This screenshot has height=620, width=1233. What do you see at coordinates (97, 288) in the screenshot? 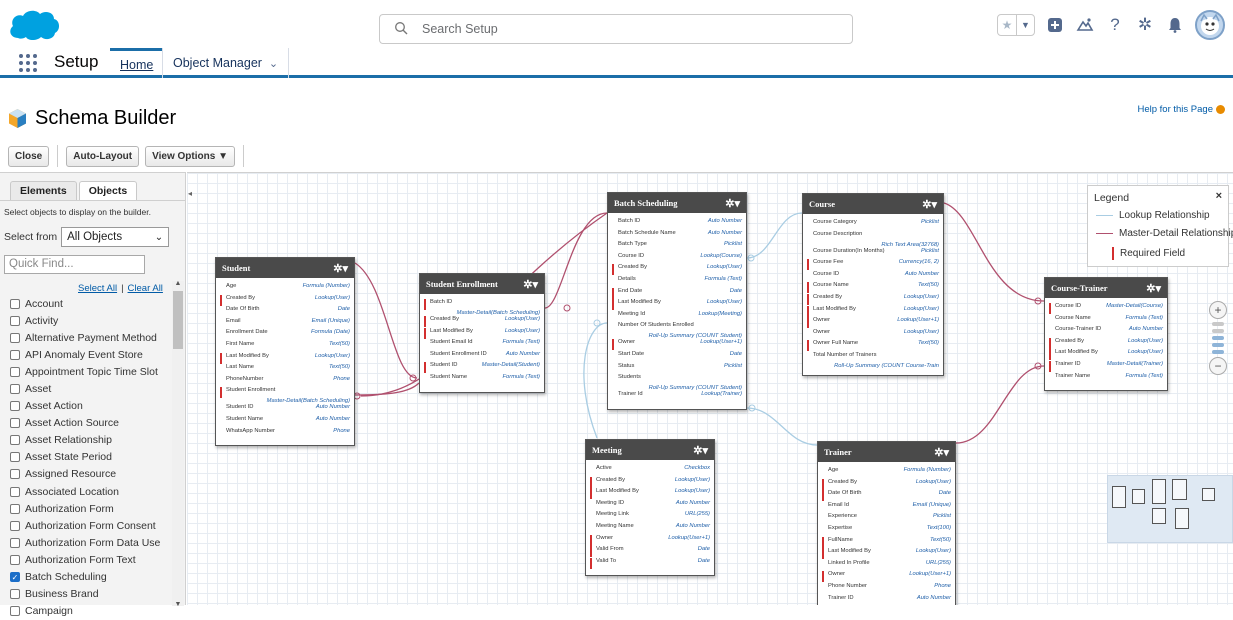
I see `select-all-link: Select All` at bounding box center [97, 288].